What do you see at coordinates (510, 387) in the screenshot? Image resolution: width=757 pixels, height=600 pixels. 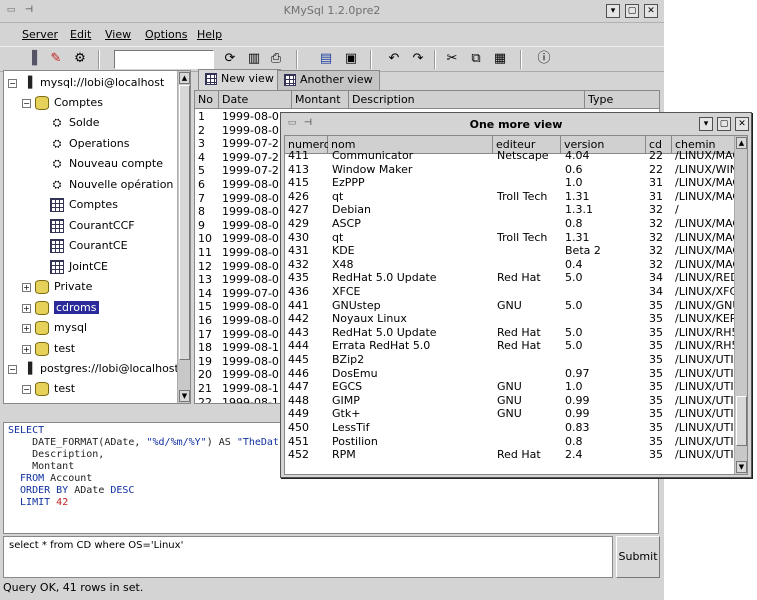 I see `table-row: 447 EGCS GNU 1.0 35/LINUX/UTILS` at bounding box center [510, 387].